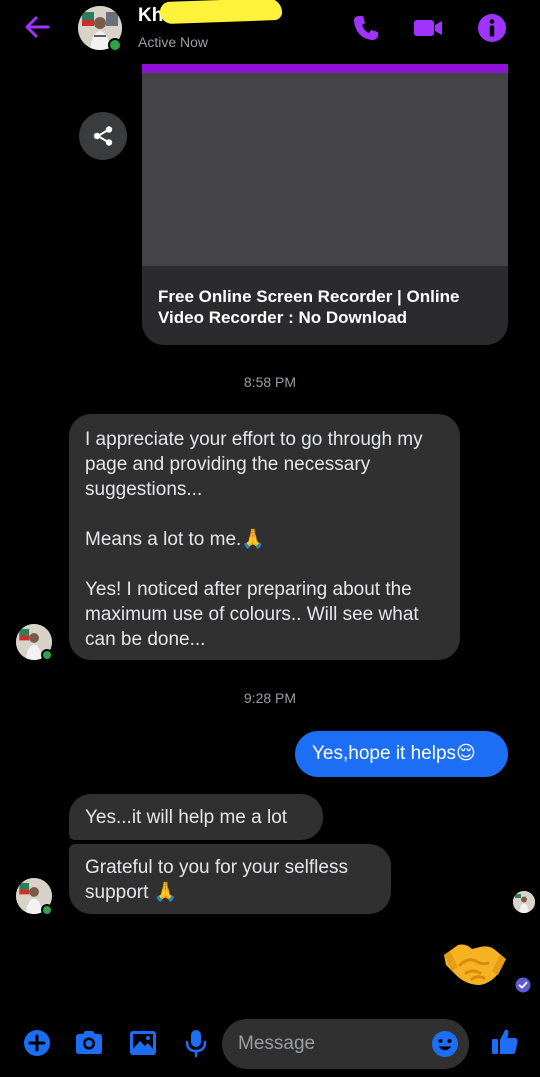  What do you see at coordinates (366, 28) in the screenshot?
I see `phone-call-icon` at bounding box center [366, 28].